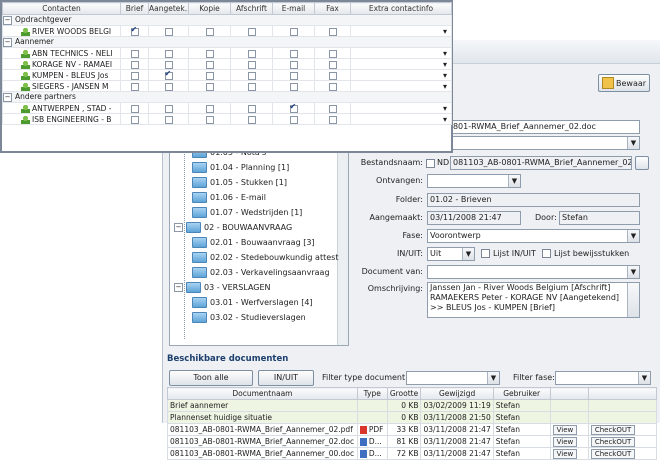  What do you see at coordinates (249, 317) in the screenshot?
I see `tree-item: 03.02 - Studieverslagen` at bounding box center [249, 317].